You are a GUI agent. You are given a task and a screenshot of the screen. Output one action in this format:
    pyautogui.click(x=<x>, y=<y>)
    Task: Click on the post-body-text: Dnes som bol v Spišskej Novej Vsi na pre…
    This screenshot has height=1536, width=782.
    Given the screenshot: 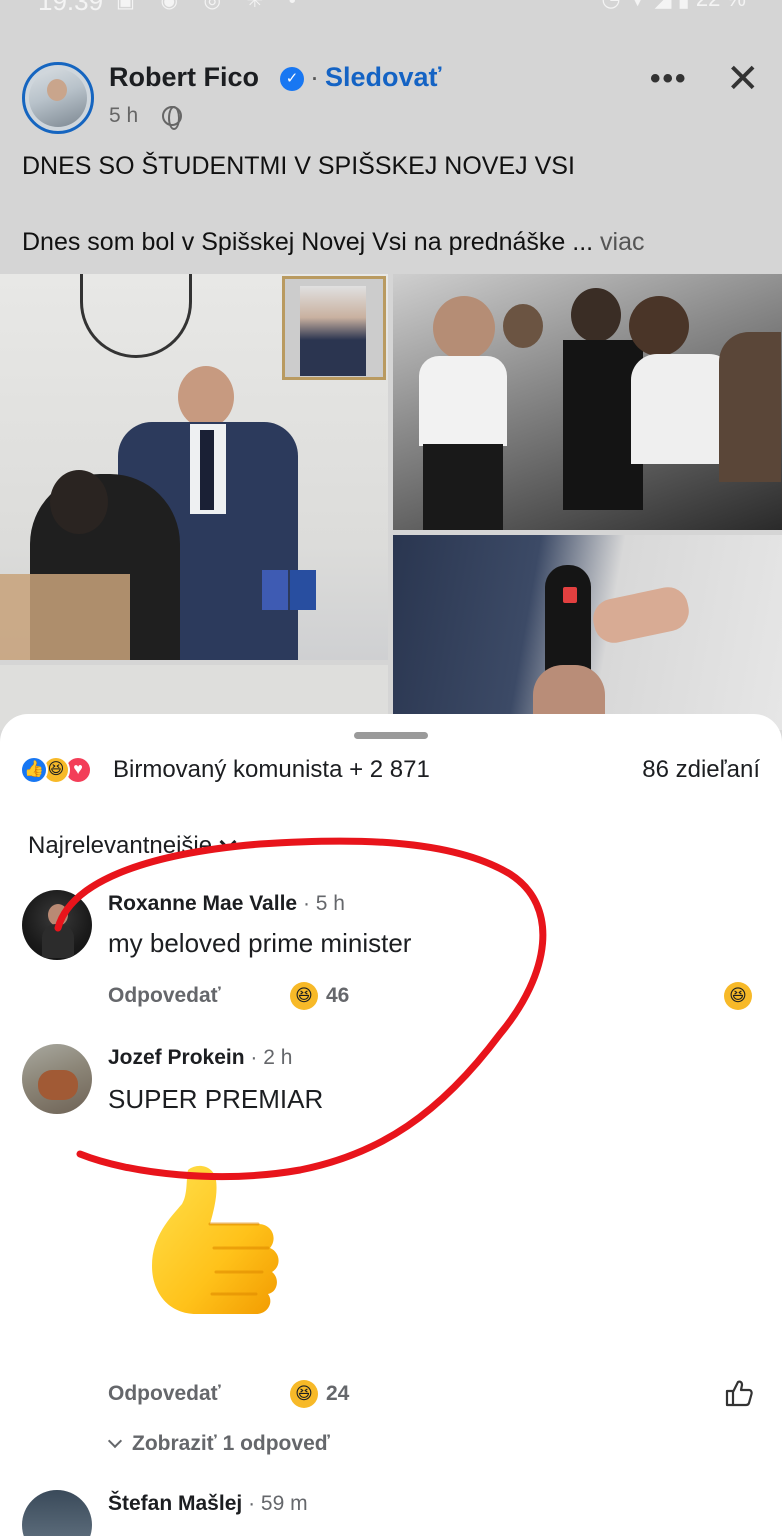 What is the action you would take?
    pyautogui.click(x=308, y=242)
    